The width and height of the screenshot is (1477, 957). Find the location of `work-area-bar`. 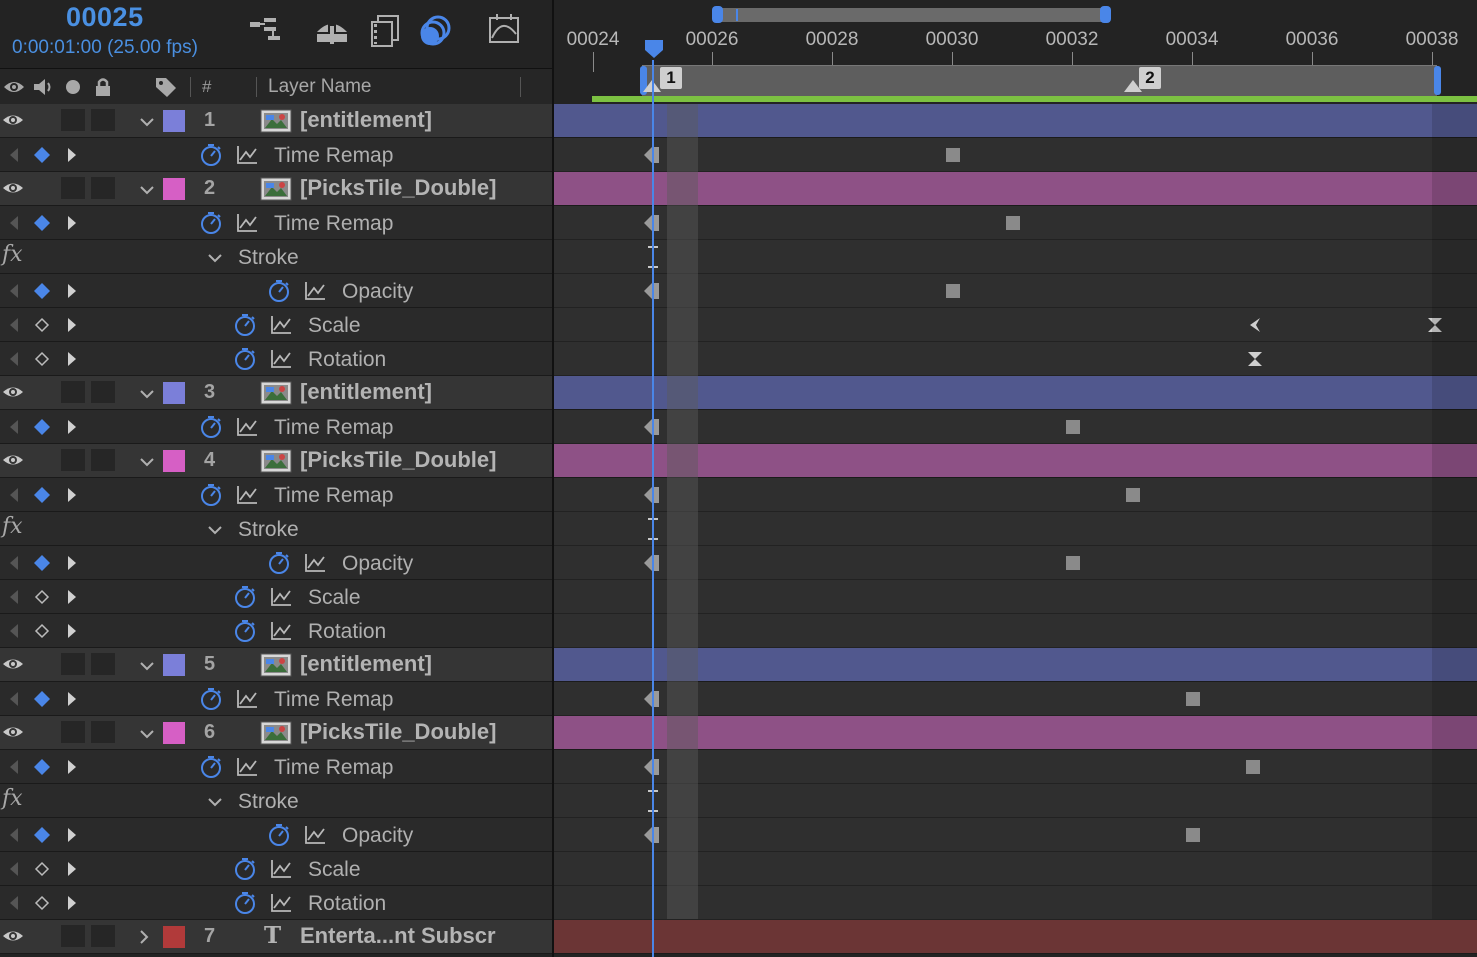

work-area-bar is located at coordinates (1039, 80).